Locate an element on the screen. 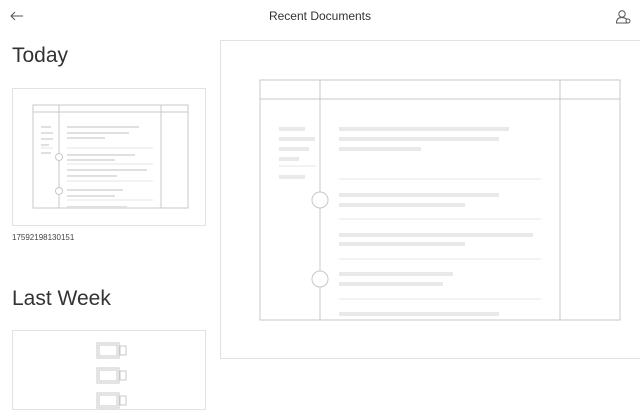 The height and width of the screenshot is (411, 640). account-icon is located at coordinates (623, 17).